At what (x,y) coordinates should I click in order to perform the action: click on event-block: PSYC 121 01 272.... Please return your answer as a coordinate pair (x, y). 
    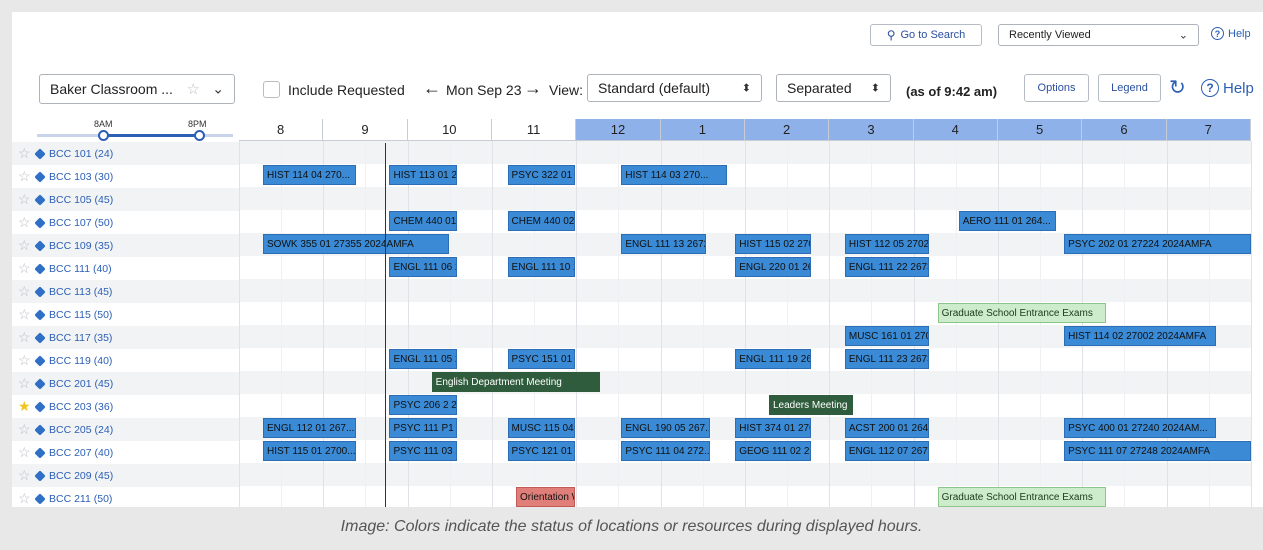
    Looking at the image, I should click on (541, 451).